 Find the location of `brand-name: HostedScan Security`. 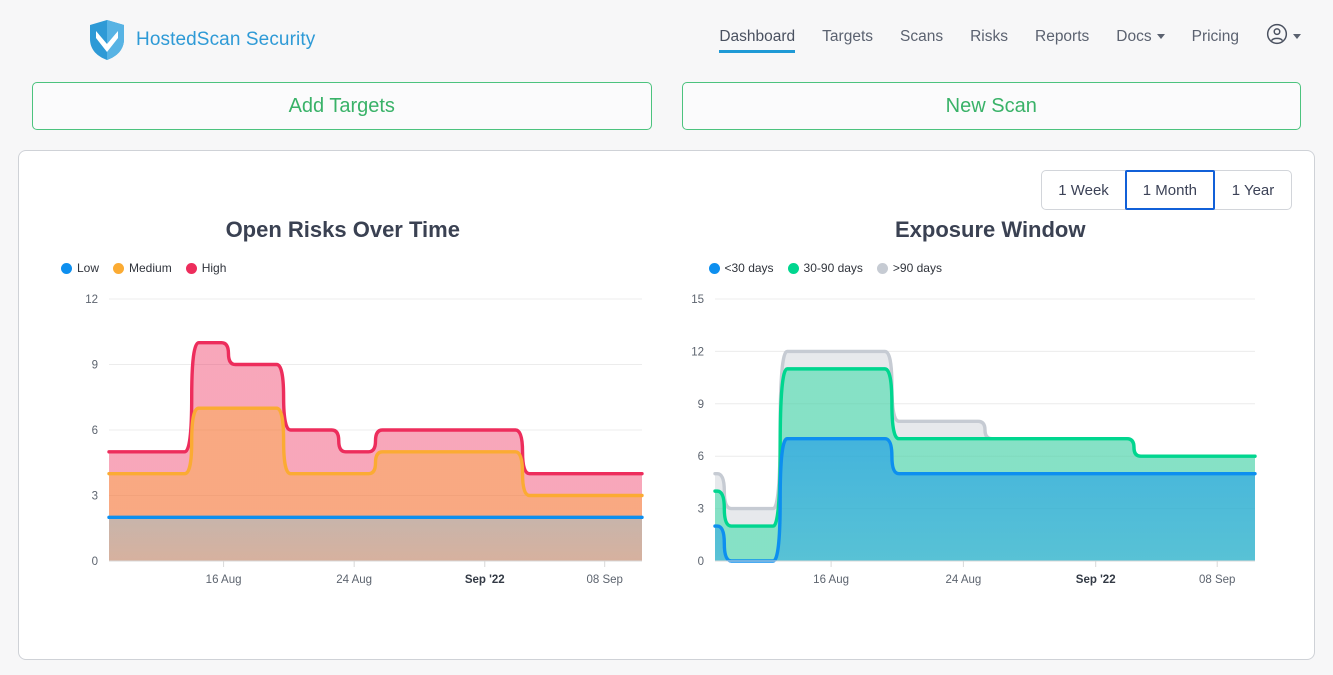

brand-name: HostedScan Security is located at coordinates (226, 39).